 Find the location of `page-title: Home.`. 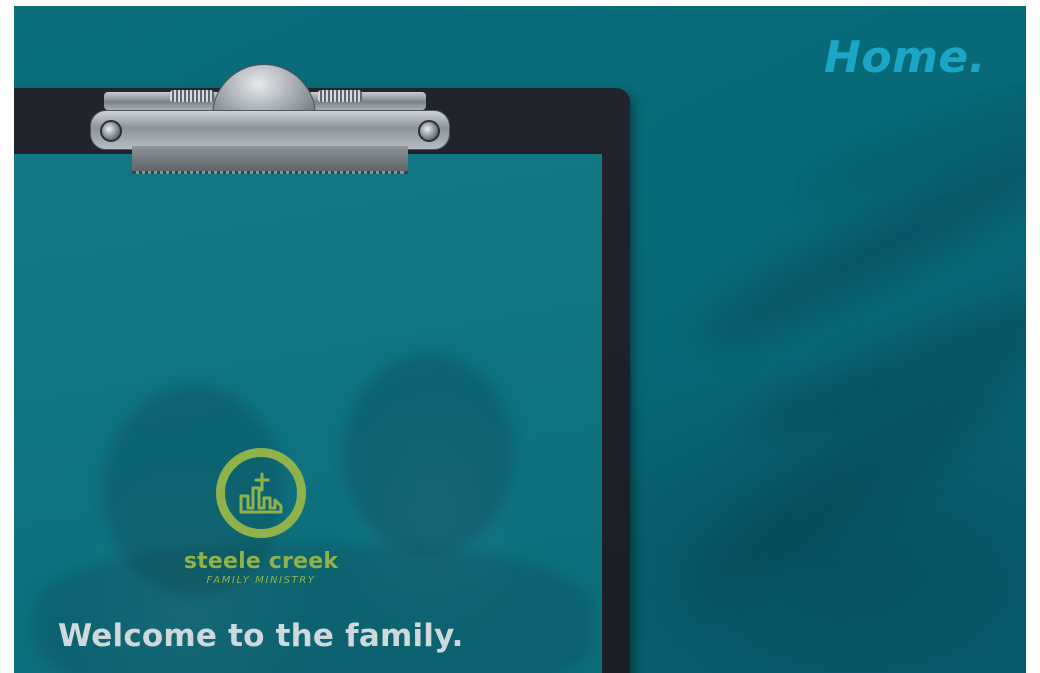

page-title: Home. is located at coordinates (905, 57).